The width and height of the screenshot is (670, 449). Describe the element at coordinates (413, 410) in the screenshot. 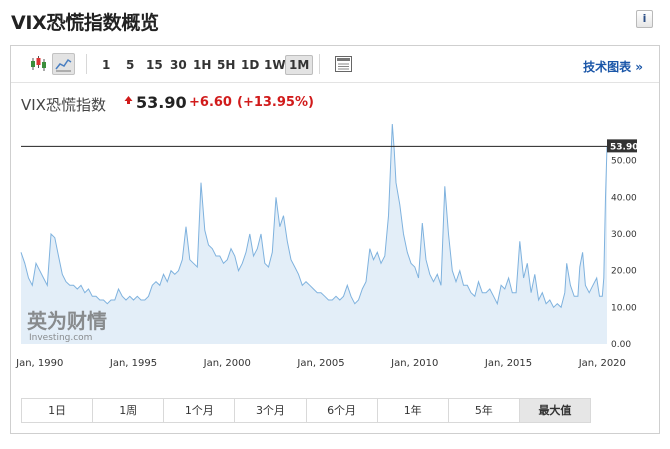

I see `range-1-year: 1年` at that location.